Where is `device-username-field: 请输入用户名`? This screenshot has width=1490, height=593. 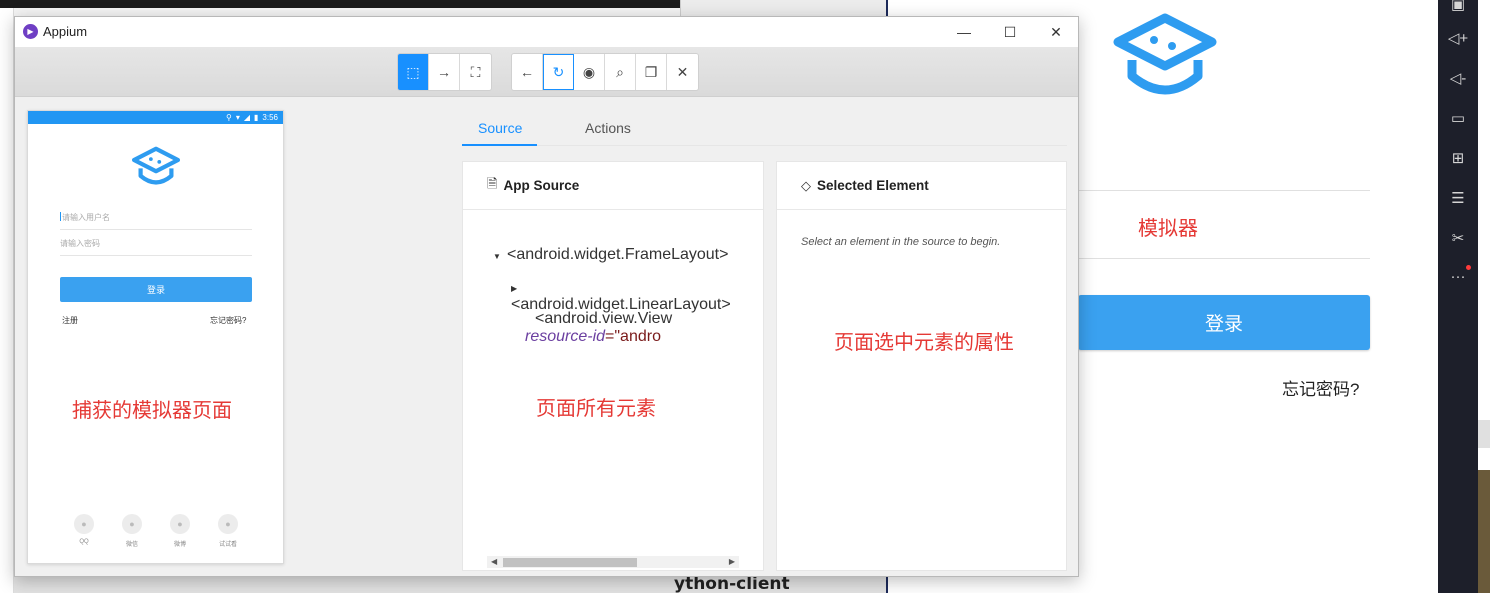
device-username-field: 请输入用户名 is located at coordinates (156, 221).